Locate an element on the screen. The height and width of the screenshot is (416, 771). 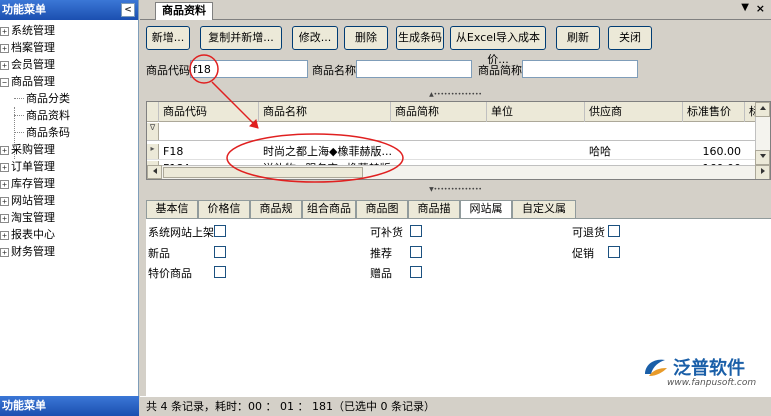
function-menu-footer: 功能菜单 is located at coordinates (69, 406).